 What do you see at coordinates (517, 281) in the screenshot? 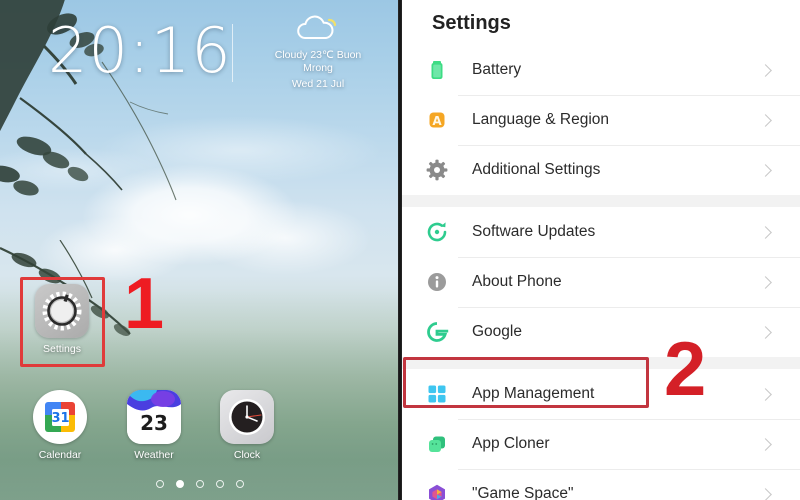
I see `settings-row-label: About Phone` at bounding box center [517, 281].